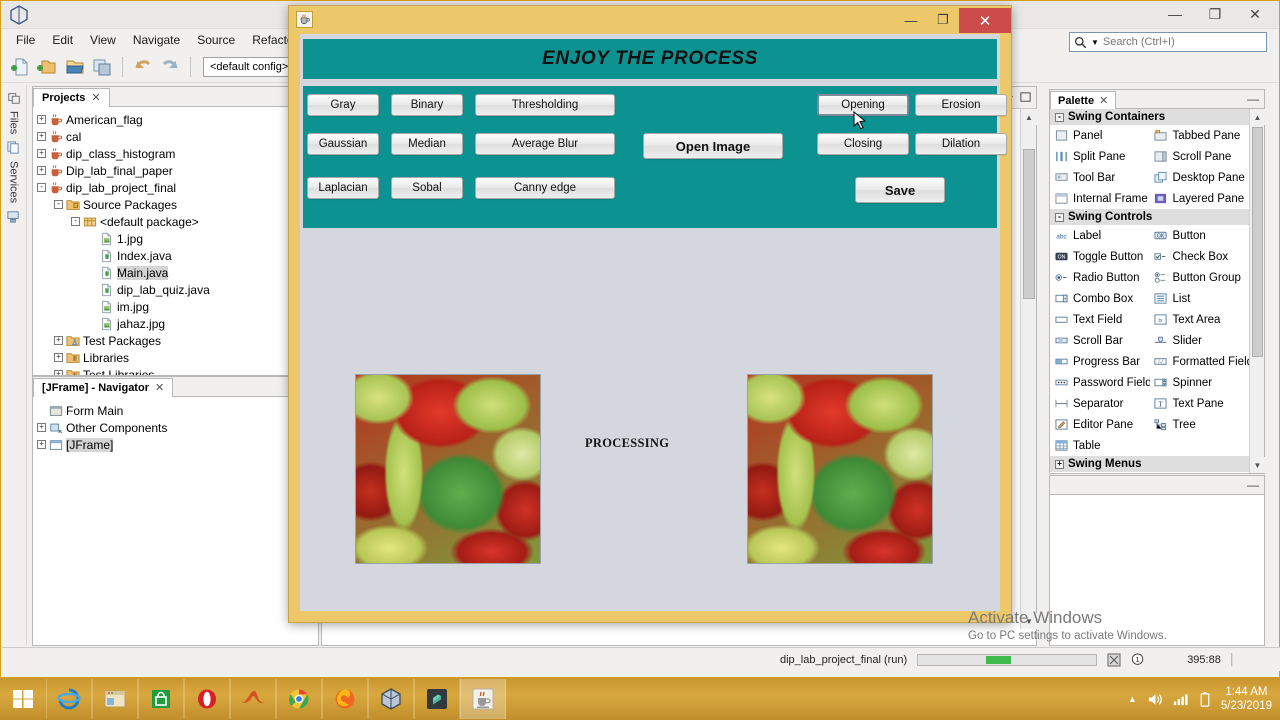 The width and height of the screenshot is (1280, 720). What do you see at coordinates (1100, 403) in the screenshot?
I see `palette-item-separator: Separator` at bounding box center [1100, 403].